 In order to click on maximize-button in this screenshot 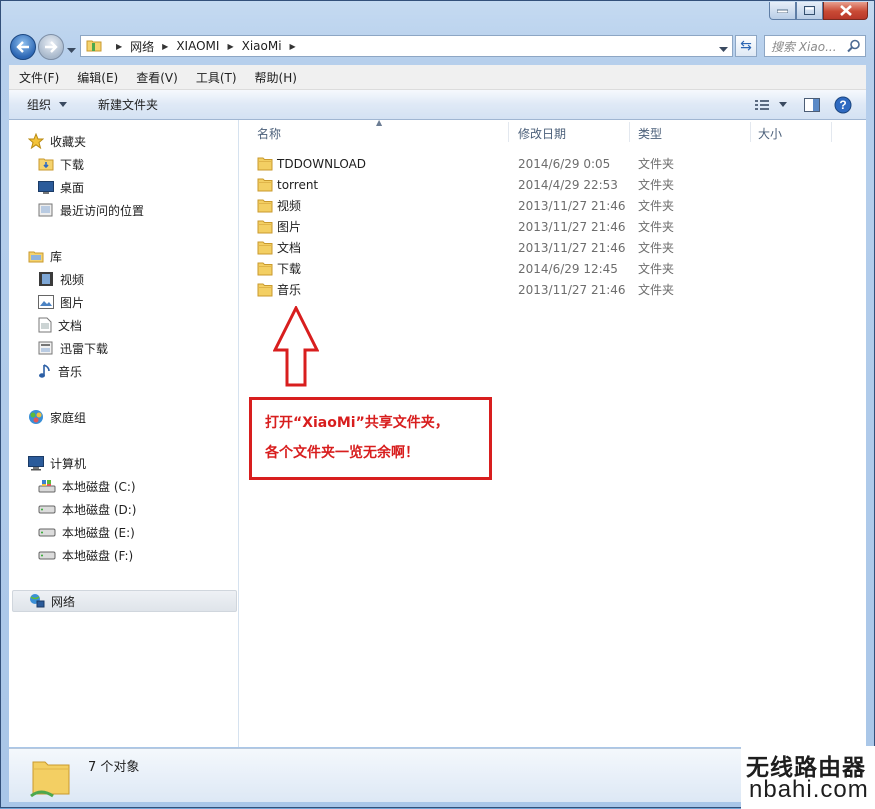, I will do `click(809, 11)`.